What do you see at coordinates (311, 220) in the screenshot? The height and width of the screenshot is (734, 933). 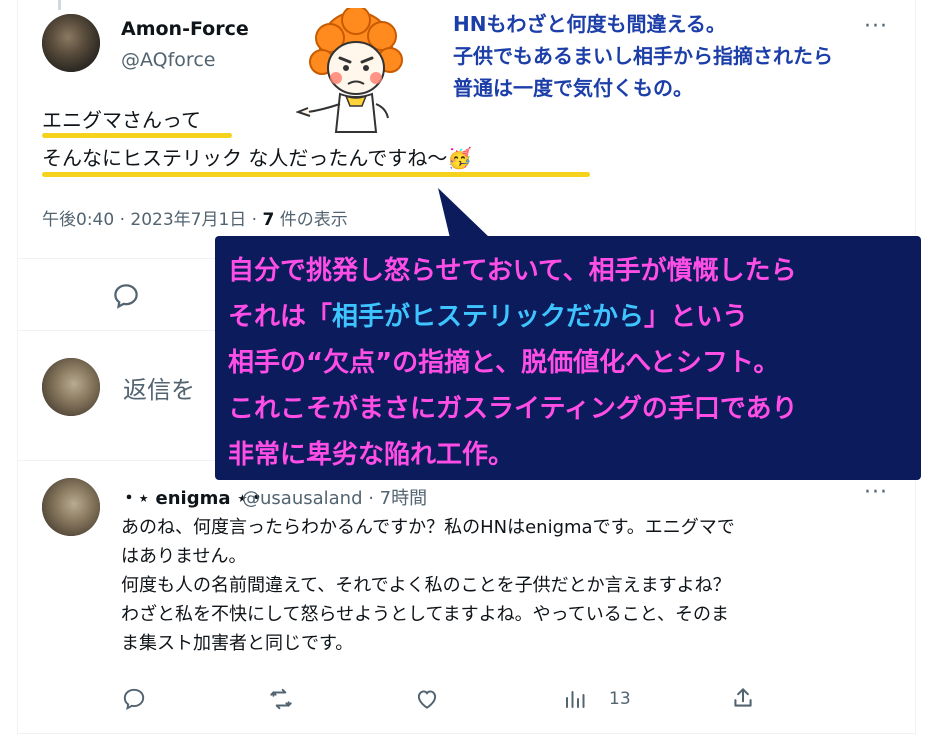 I see `views-label: 件の表示` at bounding box center [311, 220].